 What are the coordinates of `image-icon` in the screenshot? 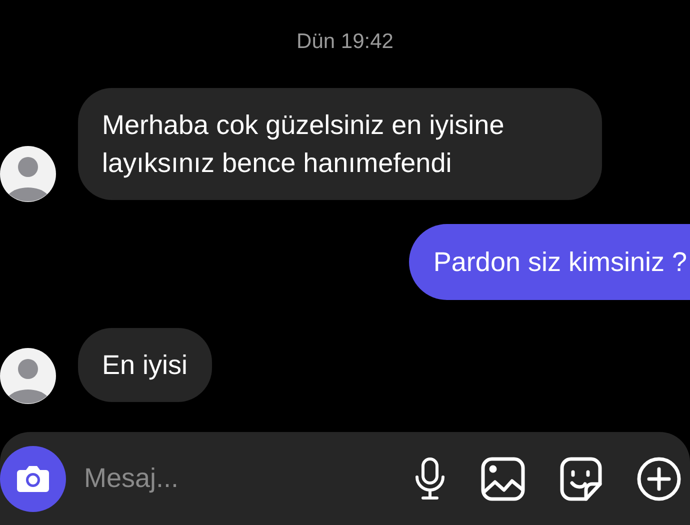 It's located at (503, 479).